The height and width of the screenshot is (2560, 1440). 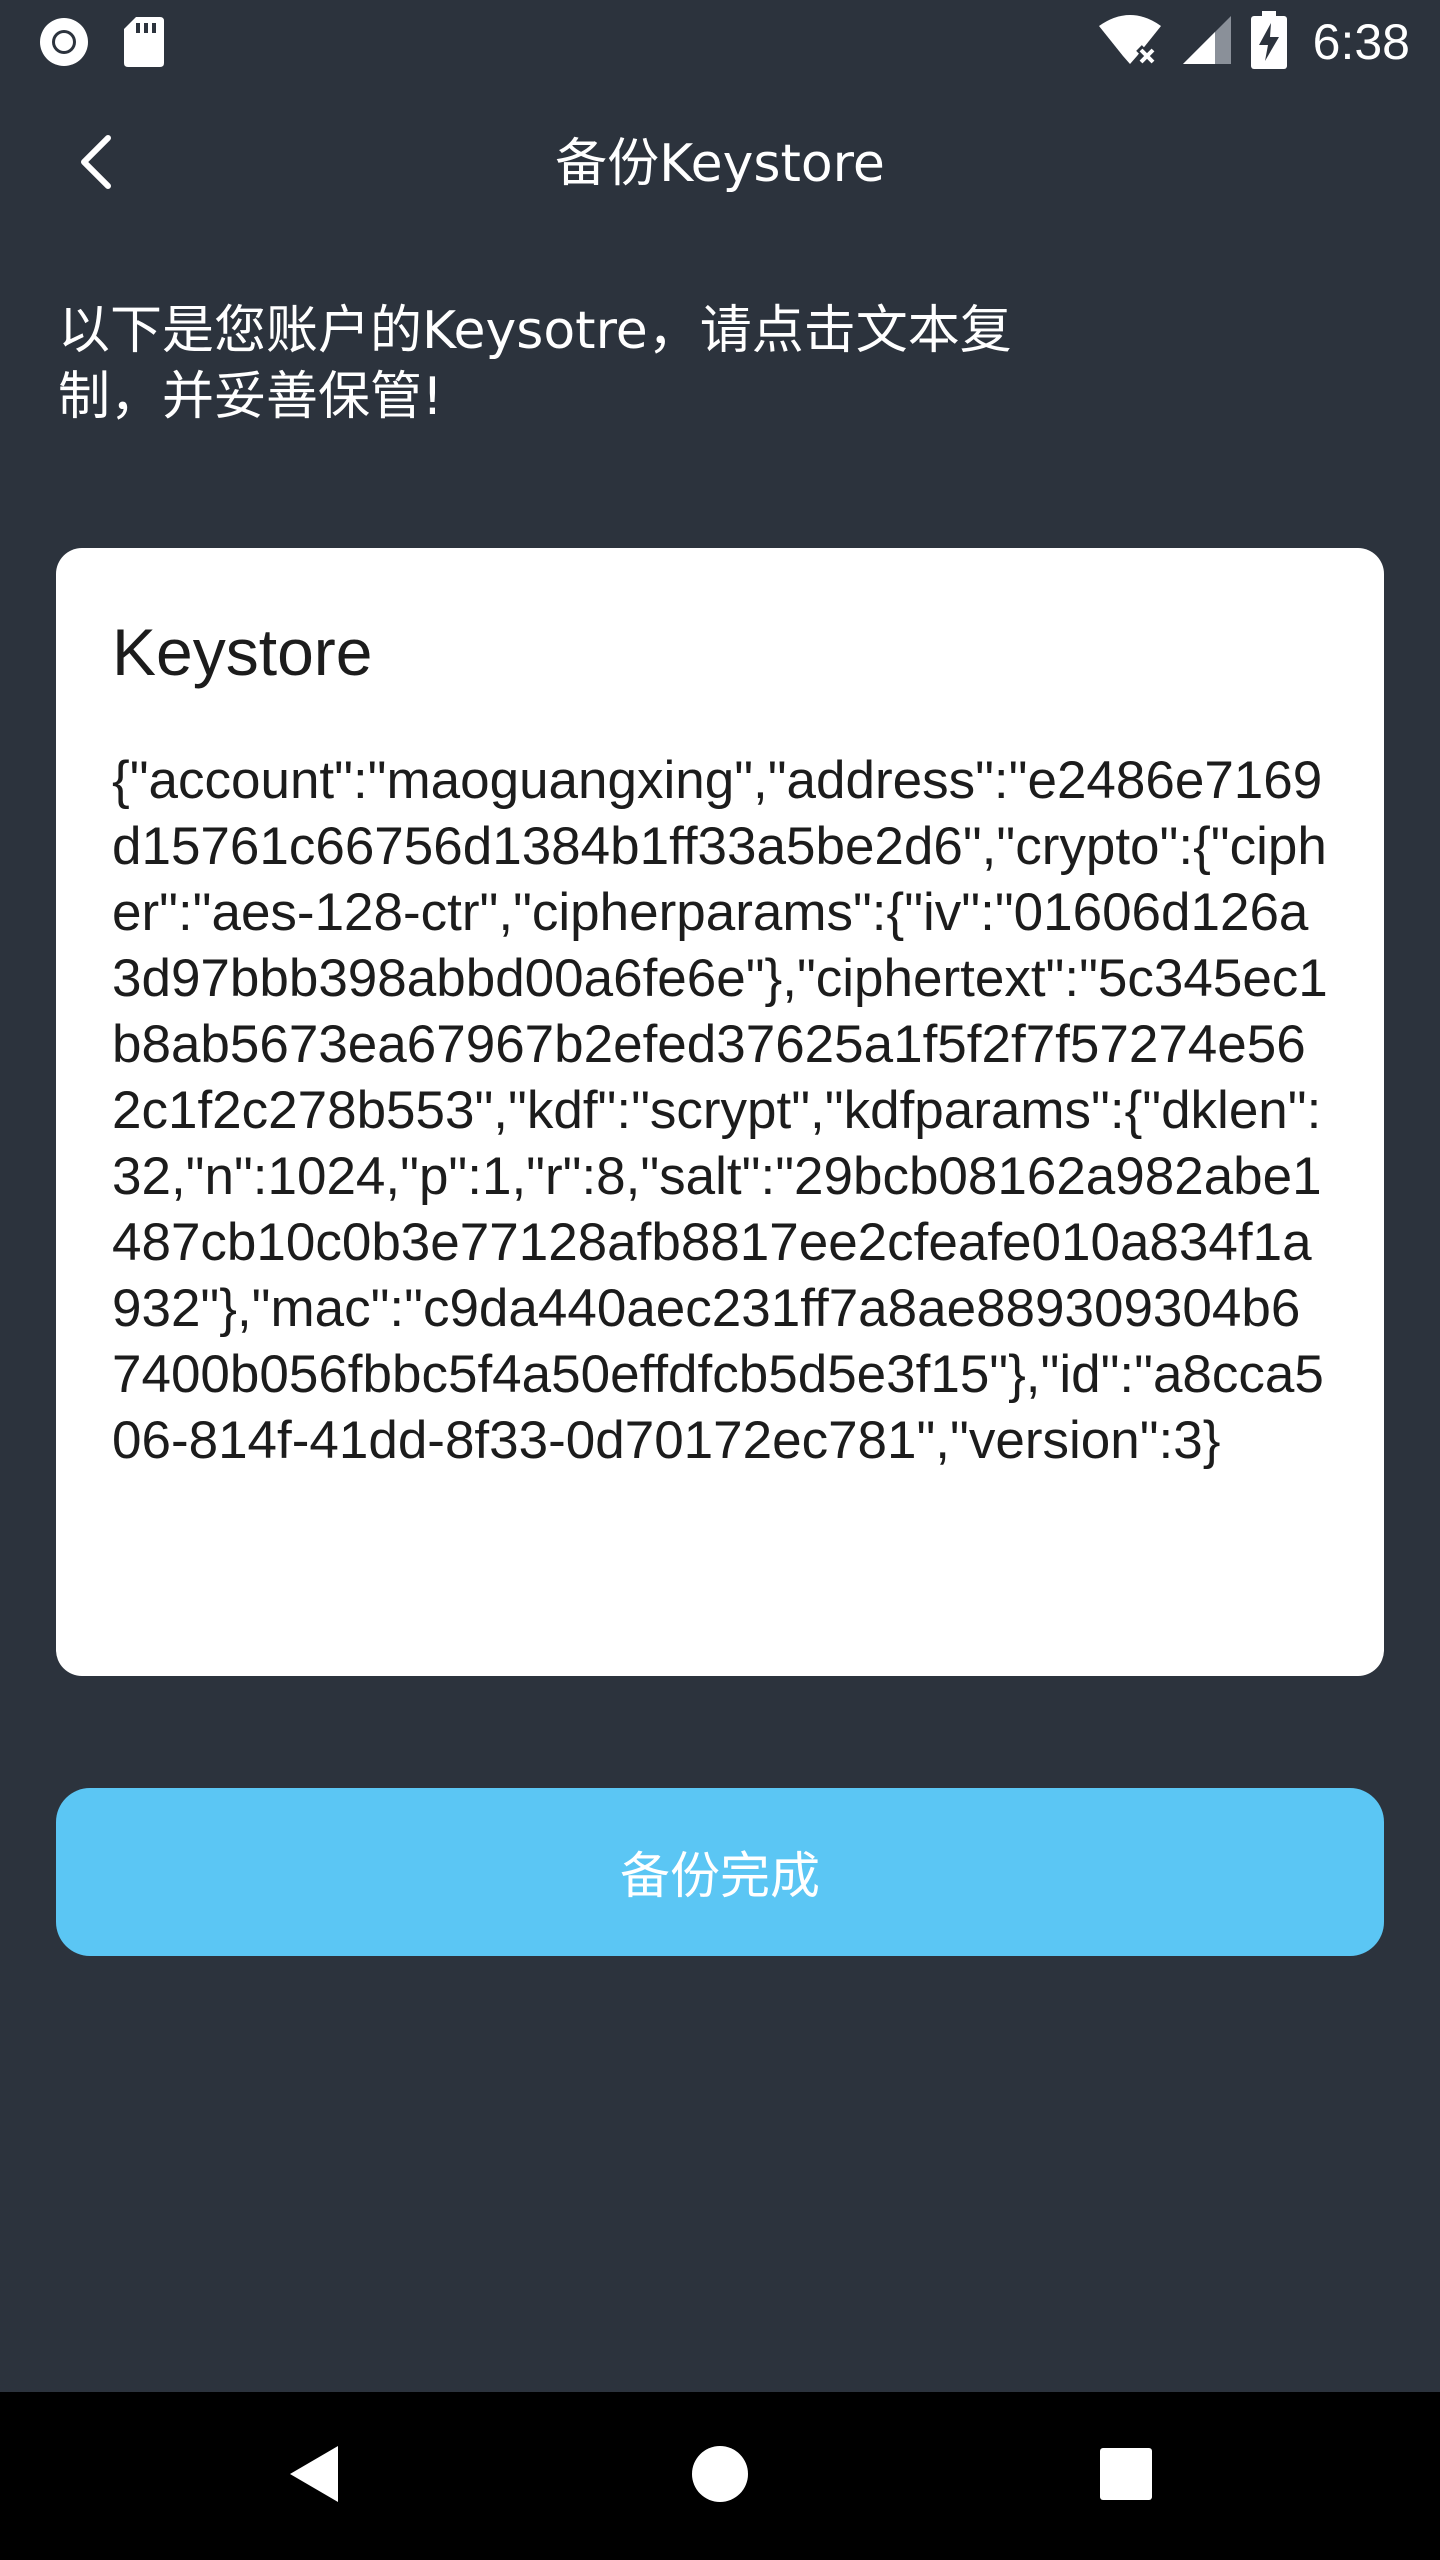 I want to click on nav-recents-icon, so click(x=1126, y=2476).